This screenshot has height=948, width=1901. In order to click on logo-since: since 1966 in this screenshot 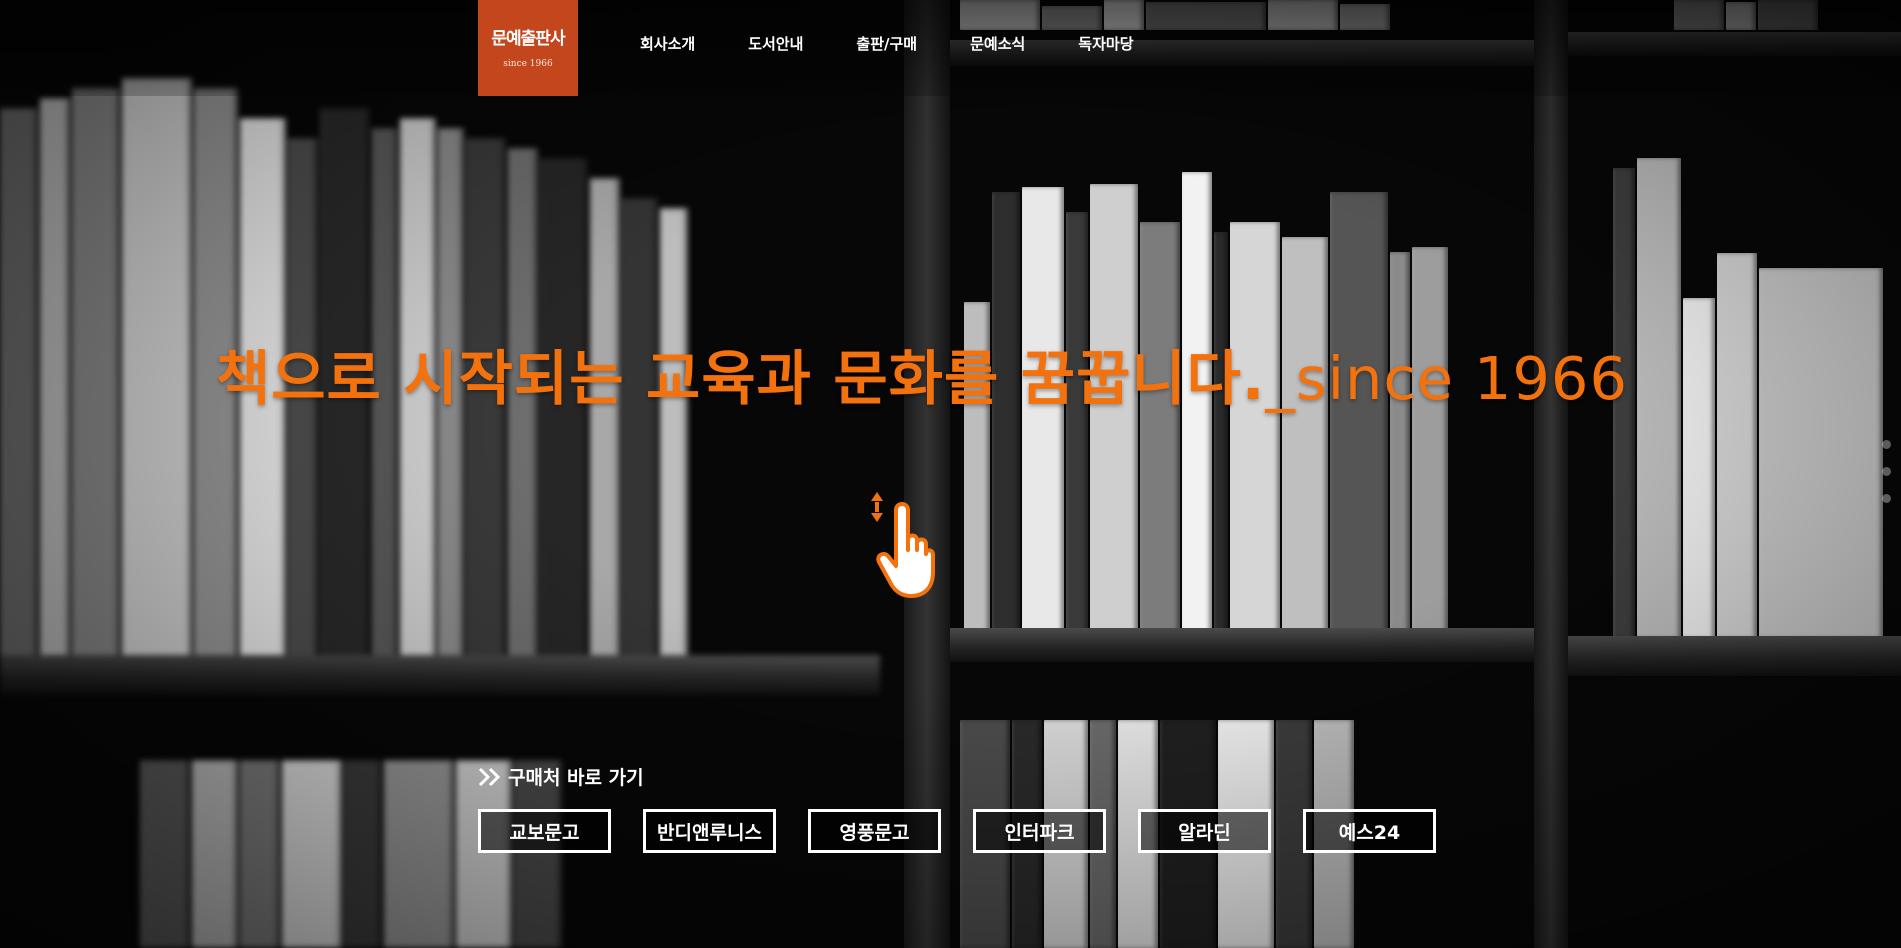, I will do `click(528, 64)`.